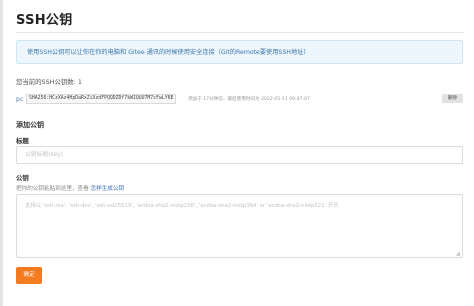  Describe the element at coordinates (53, 189) in the screenshot. I see `public-key-help-text: 把你的公钥粘贴到这里，查看` at that location.